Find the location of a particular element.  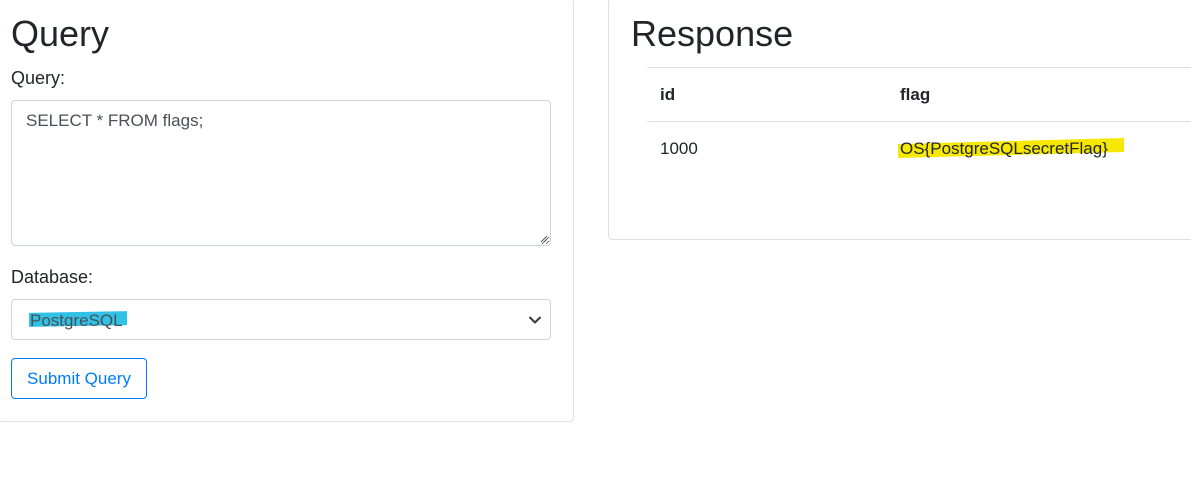

query-textarea: SELECT * FROM flags; is located at coordinates (281, 173).